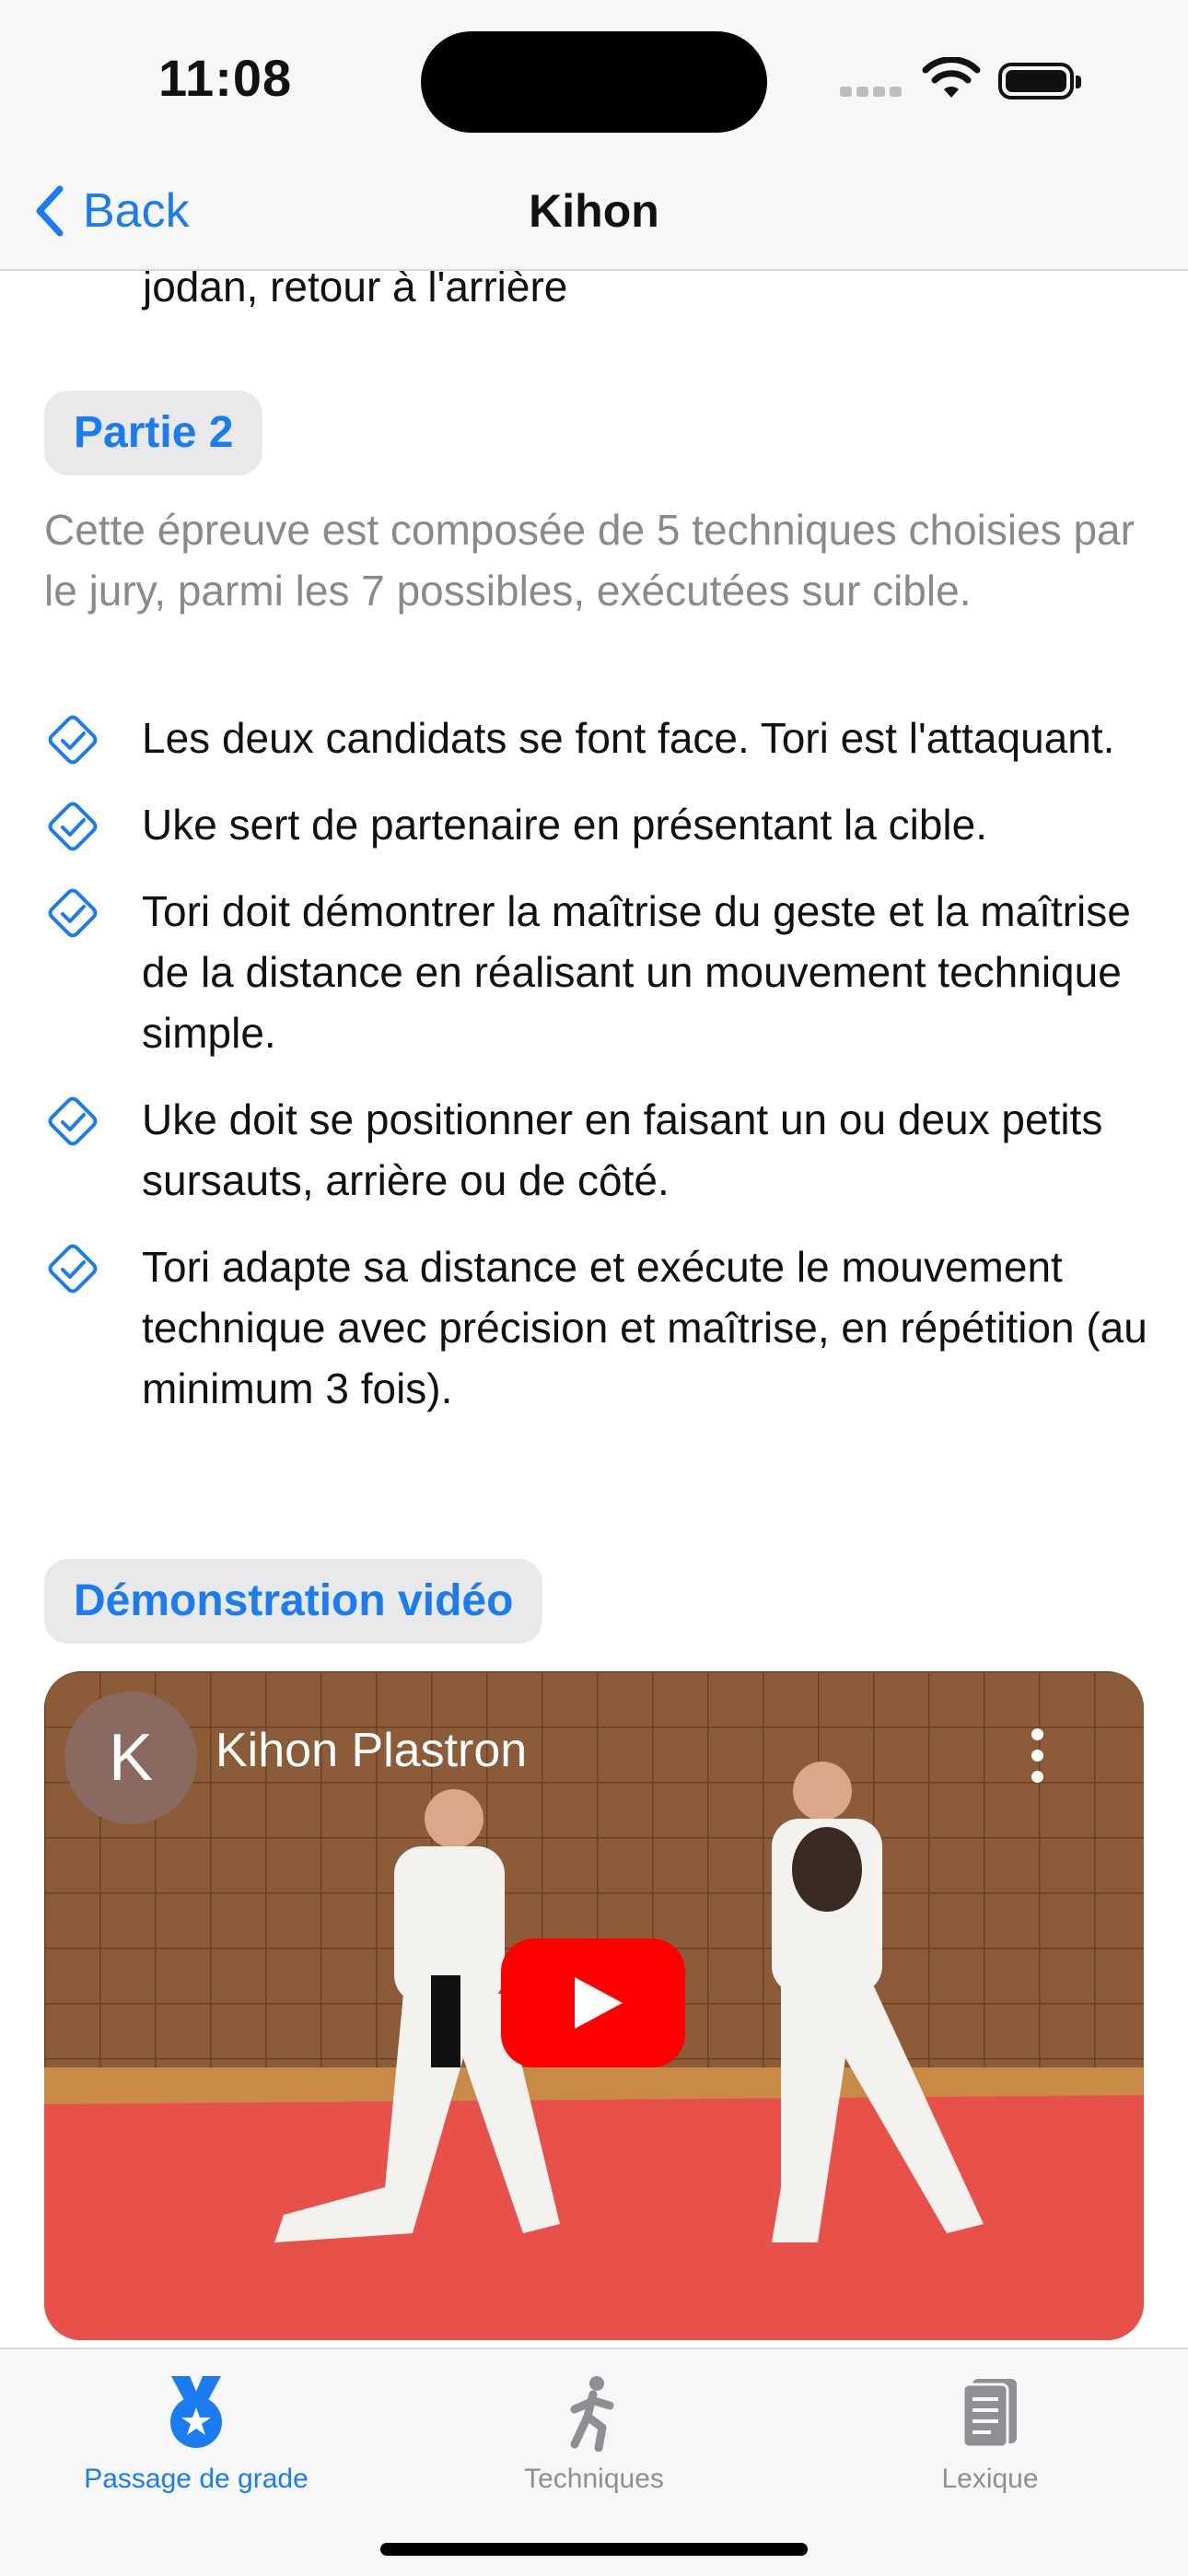 The image size is (1188, 2576). I want to click on play-button, so click(593, 2002).